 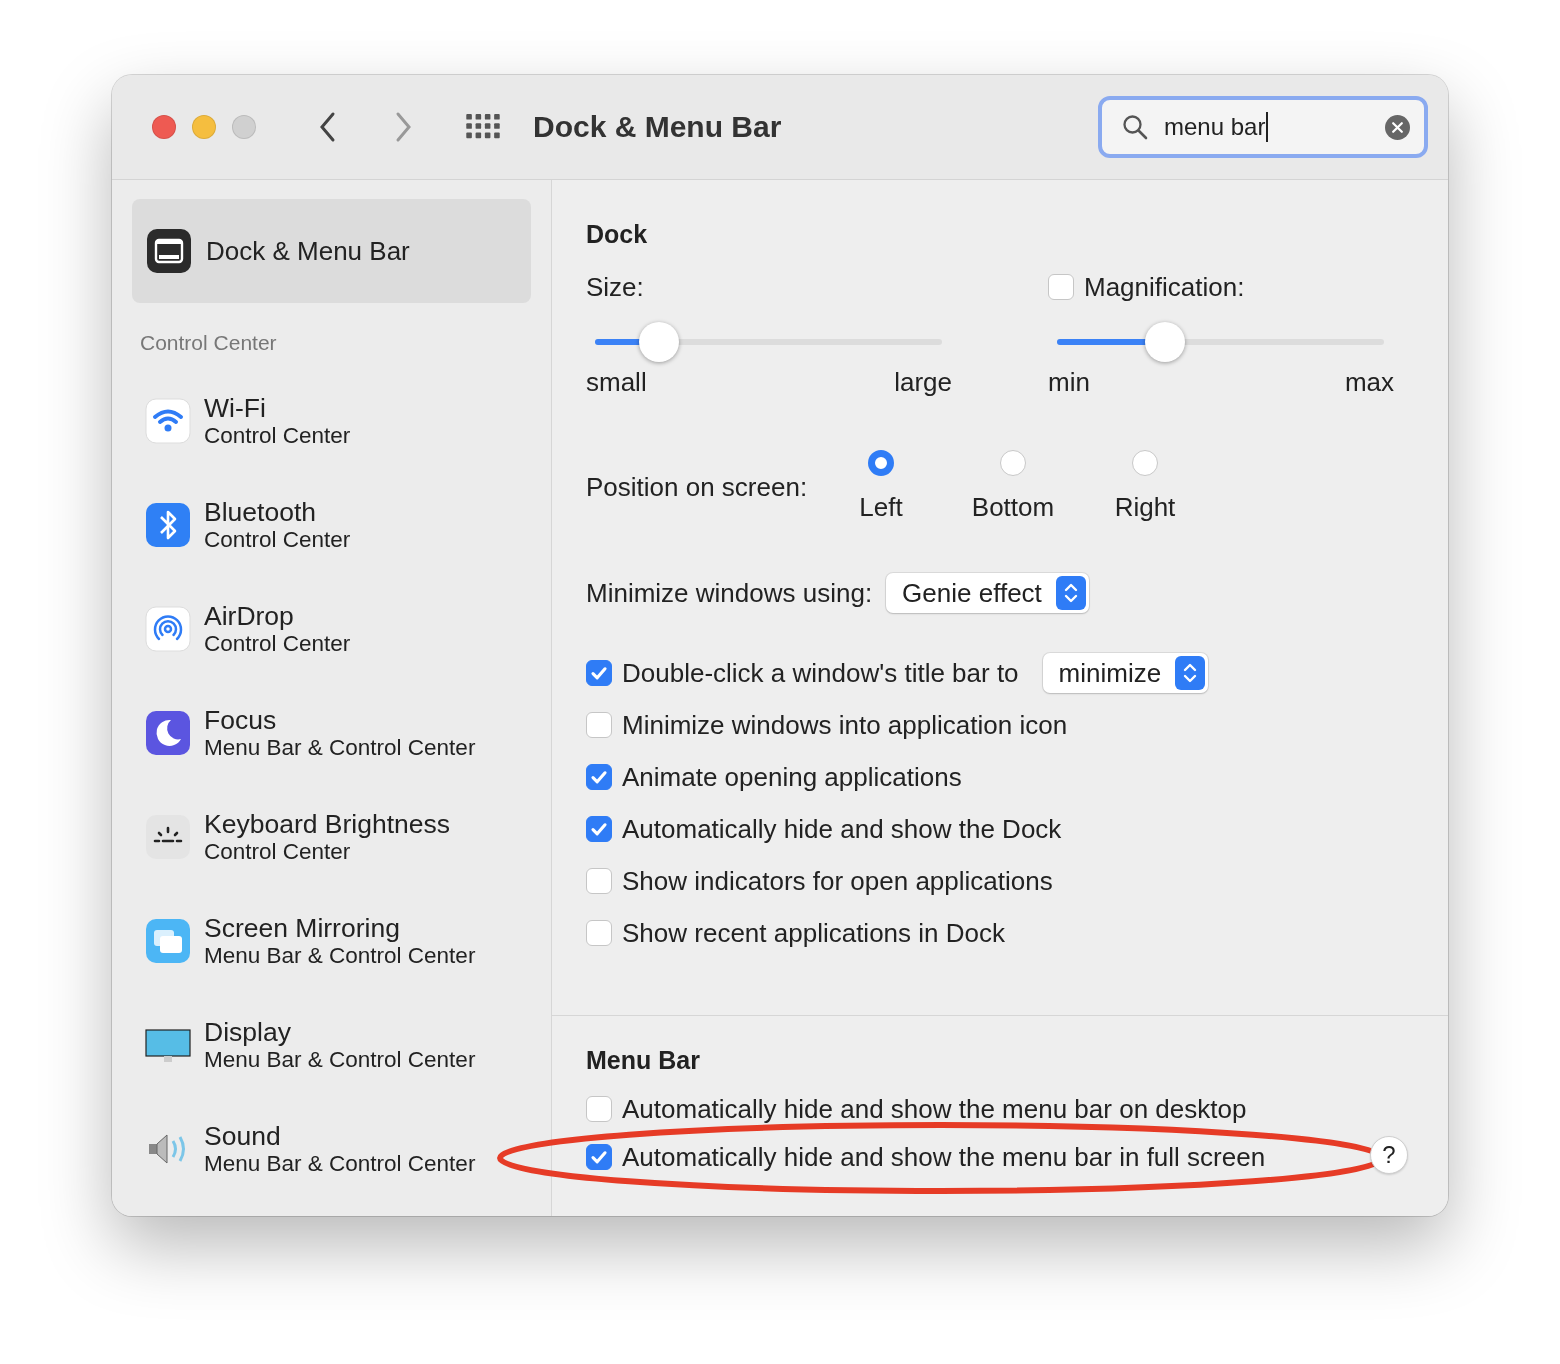 I want to click on zoom-button, so click(x=244, y=127).